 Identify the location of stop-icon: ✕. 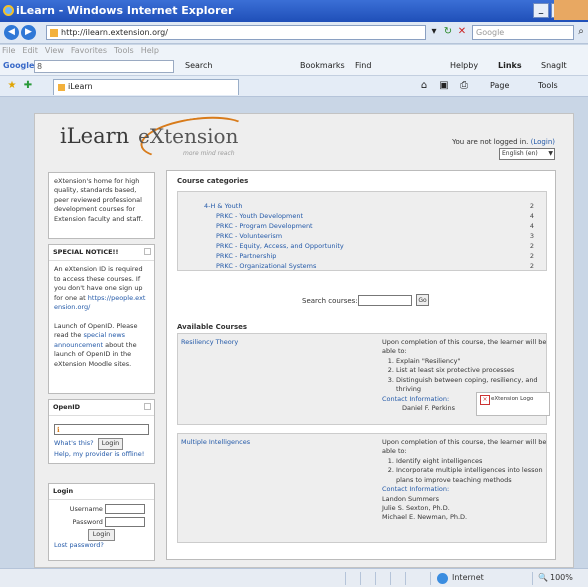
(462, 32).